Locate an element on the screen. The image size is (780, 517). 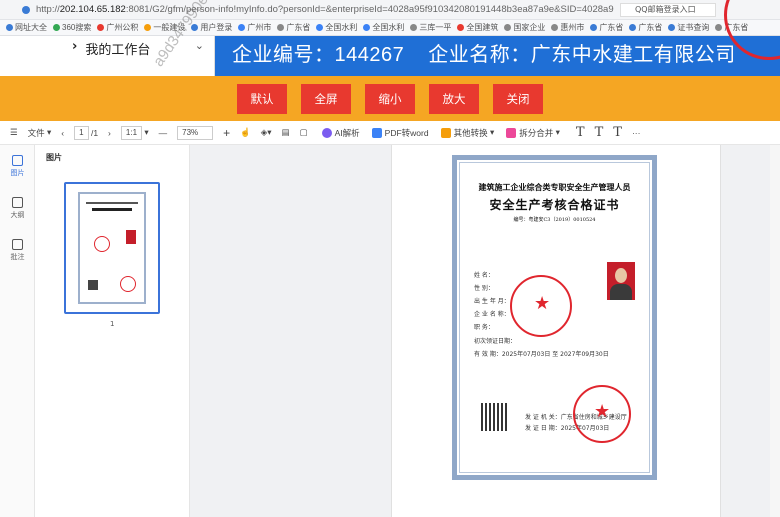
certificate-field: 出 生 年 月： is located at coordinates (492, 301).